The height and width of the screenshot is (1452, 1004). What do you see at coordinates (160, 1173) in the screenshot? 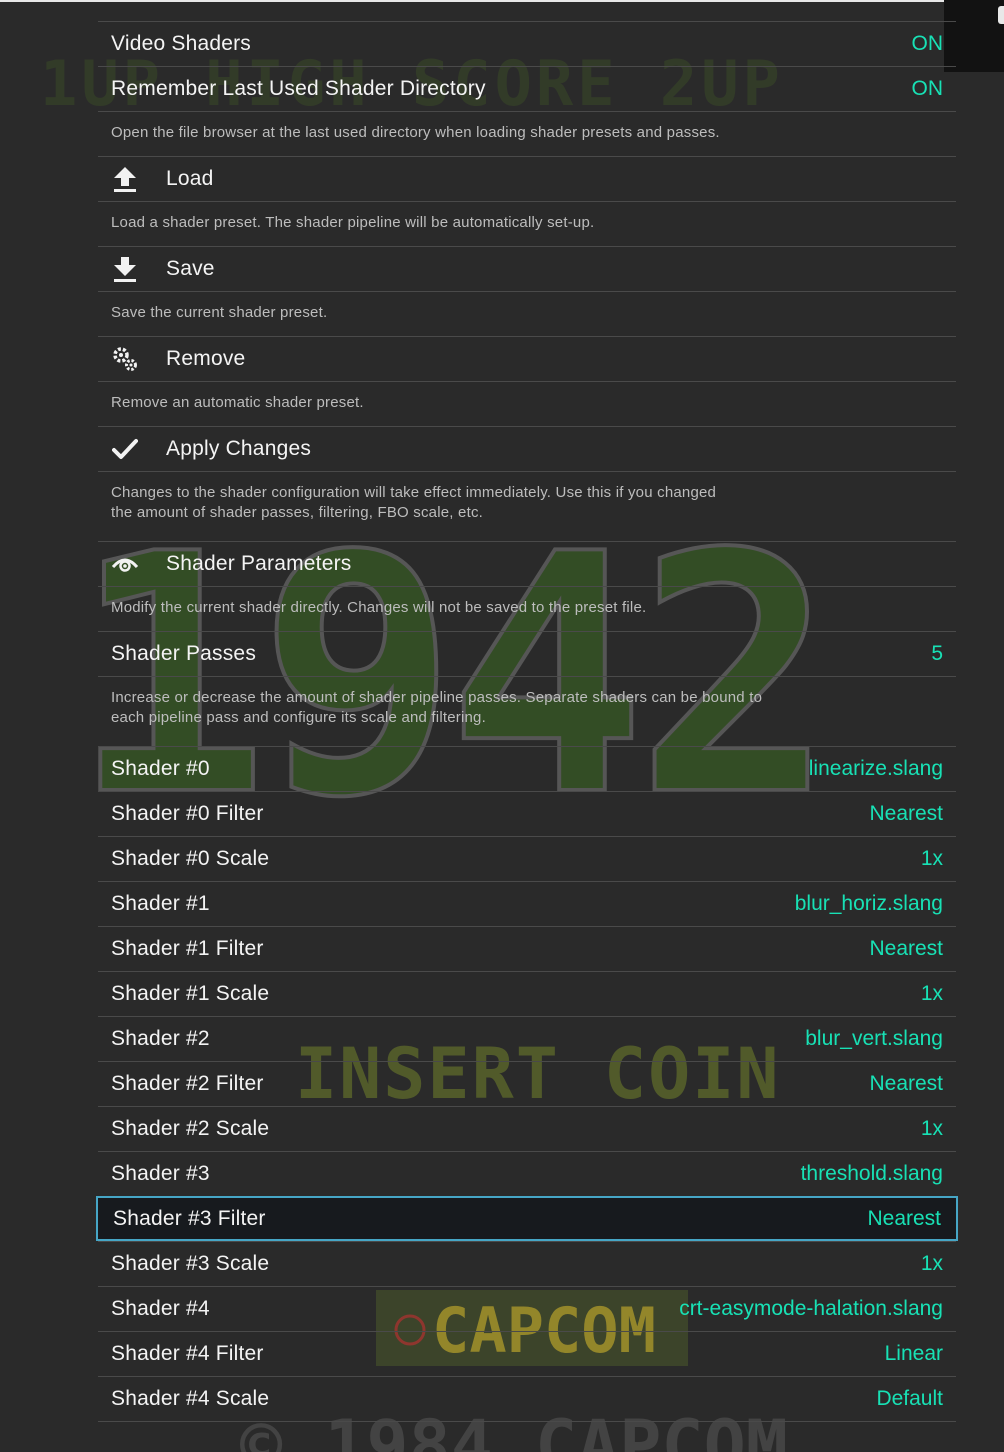
I see `shader-setting-label: Shader #3` at bounding box center [160, 1173].